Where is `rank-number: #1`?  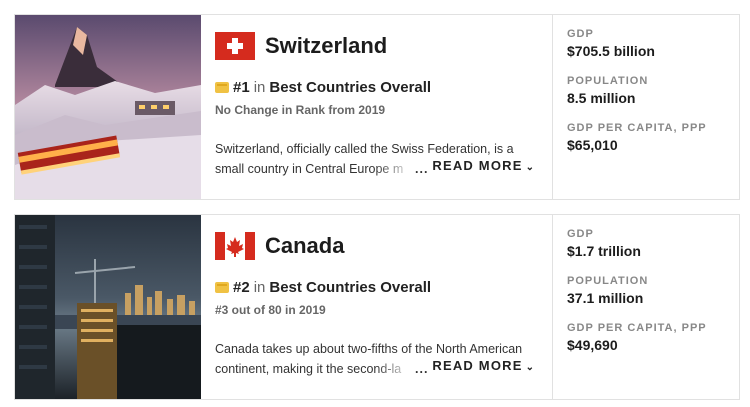 rank-number: #1 is located at coordinates (241, 87).